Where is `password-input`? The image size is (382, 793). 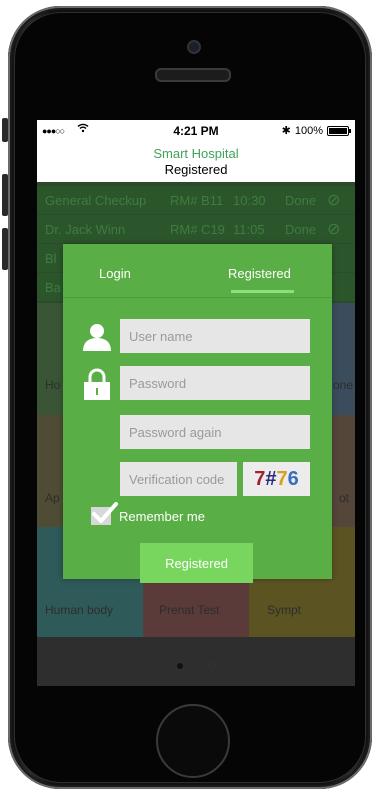
password-input is located at coordinates (215, 383).